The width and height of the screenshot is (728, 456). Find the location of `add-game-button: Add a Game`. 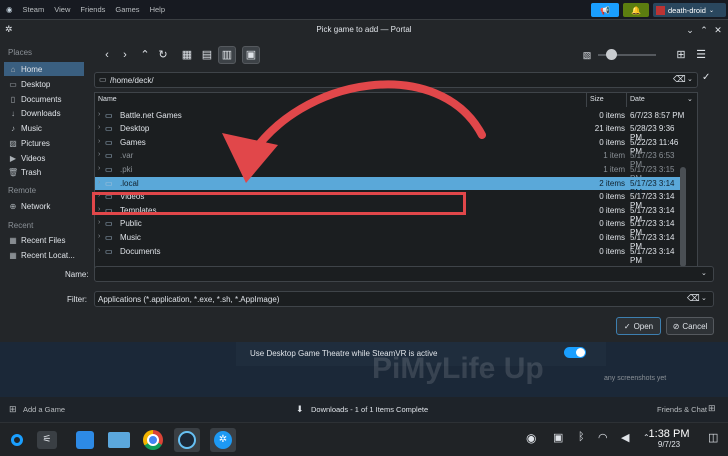

add-game-button: Add a Game is located at coordinates (44, 409).